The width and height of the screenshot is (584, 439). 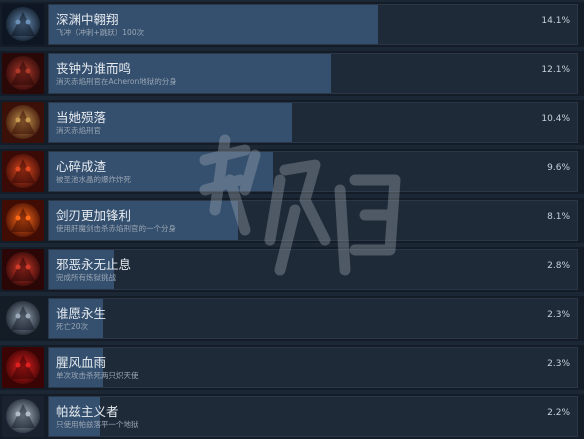 What do you see at coordinates (94, 264) in the screenshot?
I see `achievement-title: 邪恶永无止息` at bounding box center [94, 264].